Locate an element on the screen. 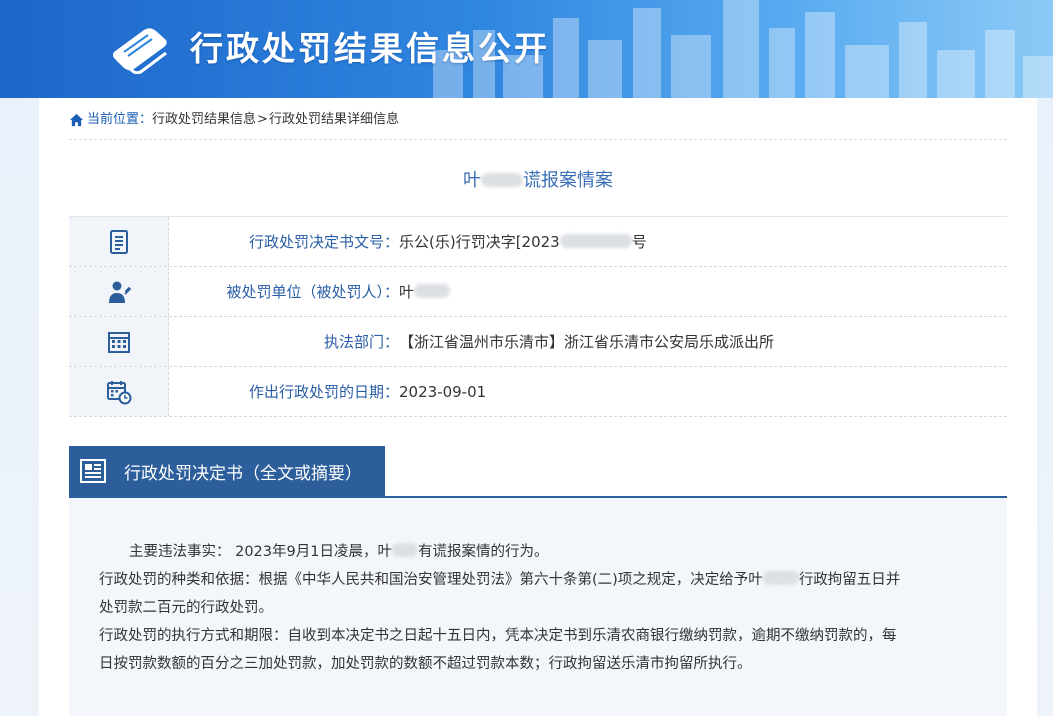  label-penalized-party: 被处罚单位（被处罚人）： is located at coordinates (312, 292).